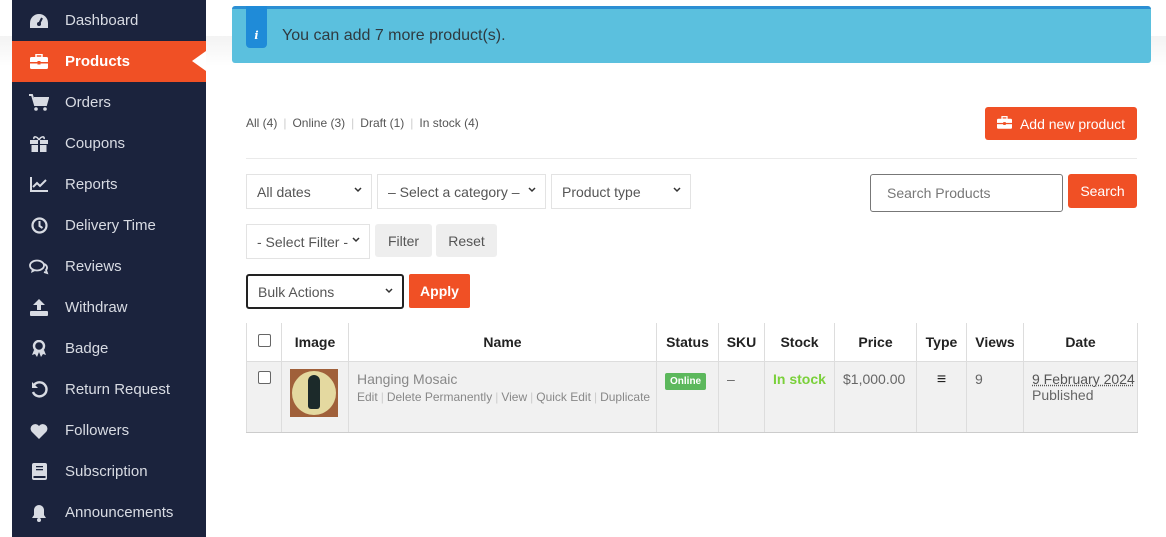 The width and height of the screenshot is (1166, 537). What do you see at coordinates (1004, 123) in the screenshot?
I see `briefcase-icon` at bounding box center [1004, 123].